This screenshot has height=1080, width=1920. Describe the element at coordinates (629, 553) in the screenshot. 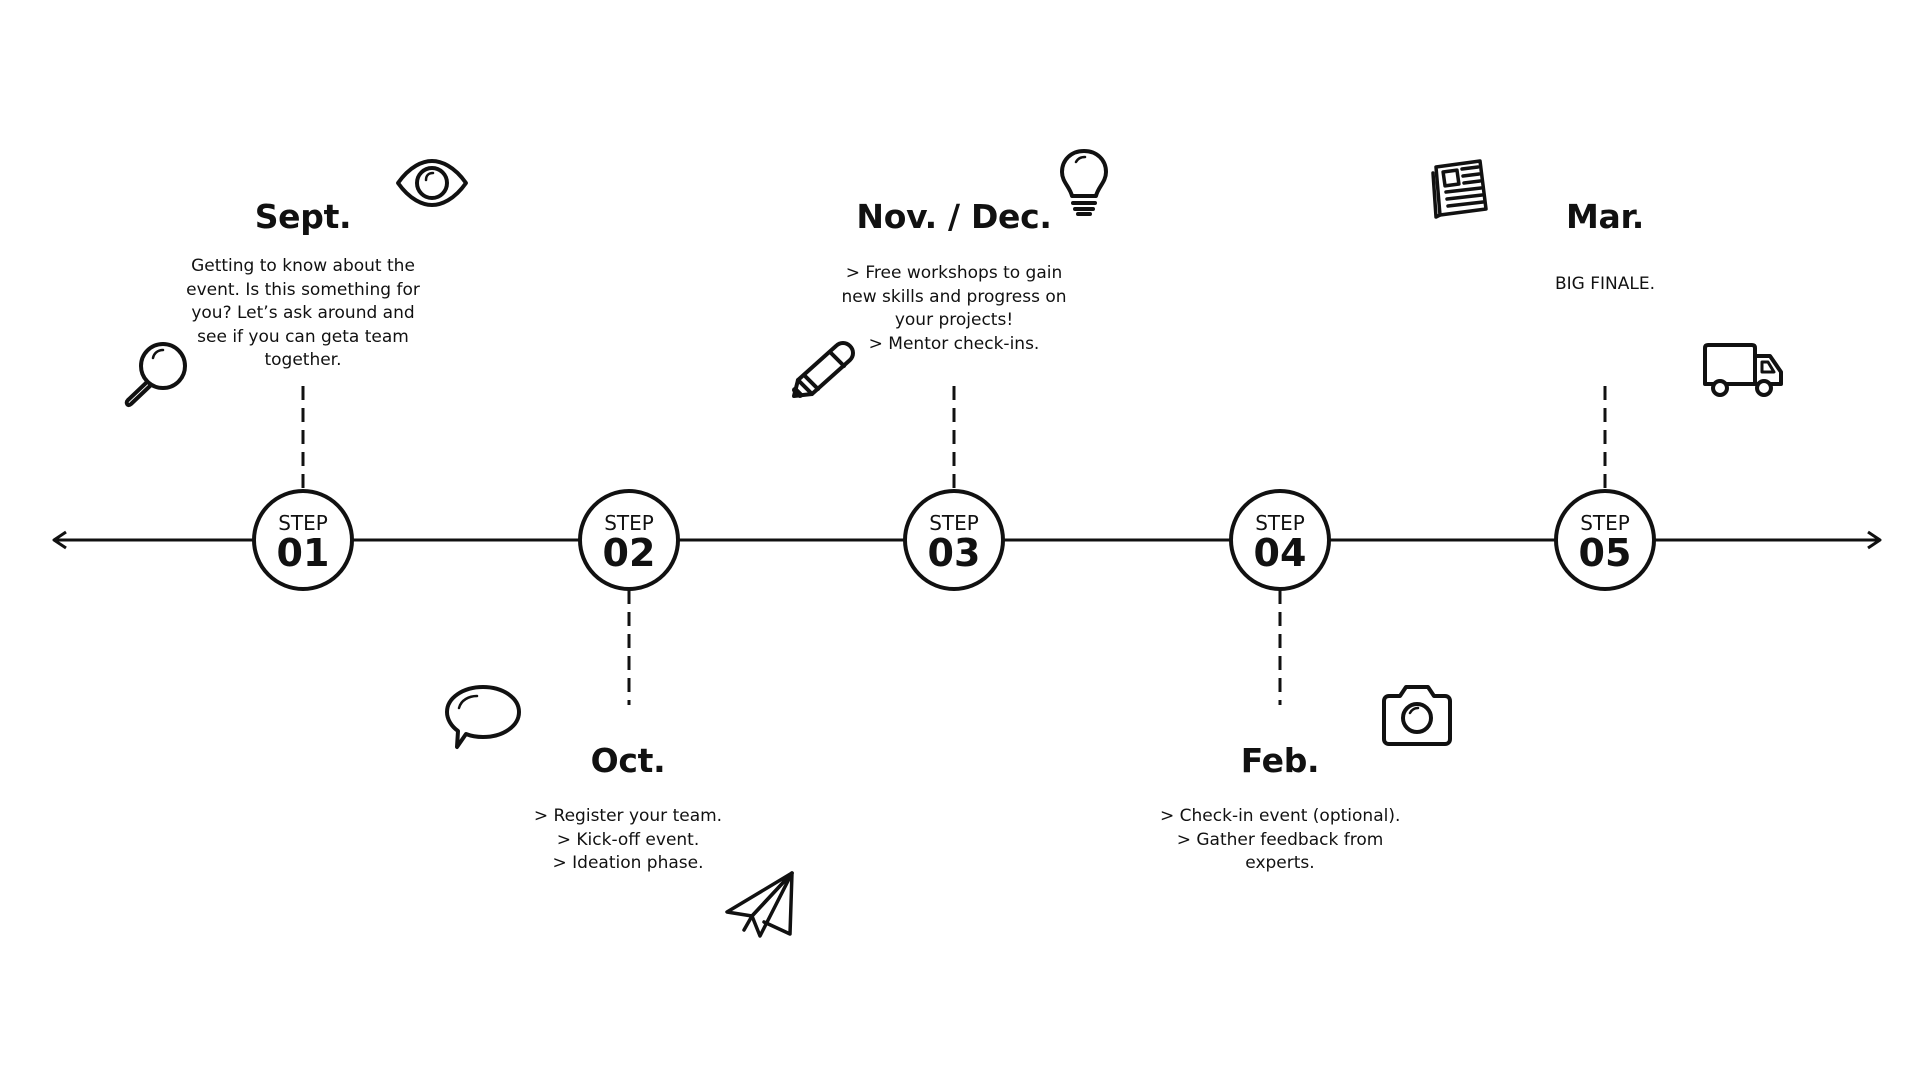

I see `step-02-number: 02` at that location.